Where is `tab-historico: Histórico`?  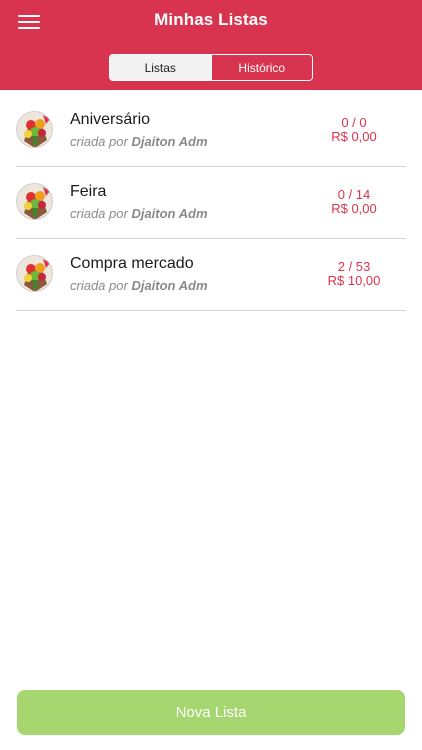
tab-historico: Histórico is located at coordinates (261, 67).